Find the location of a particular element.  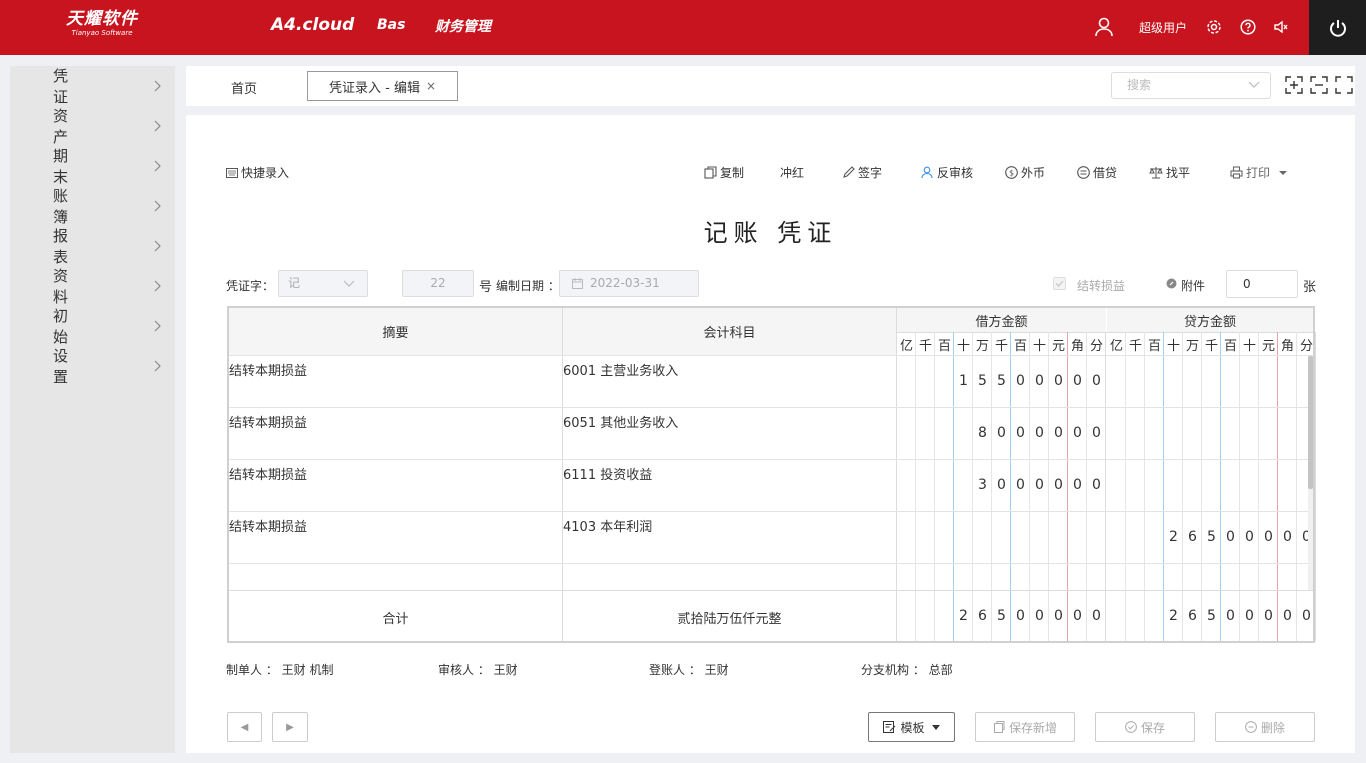

zoom-in-icon is located at coordinates (1294, 85).